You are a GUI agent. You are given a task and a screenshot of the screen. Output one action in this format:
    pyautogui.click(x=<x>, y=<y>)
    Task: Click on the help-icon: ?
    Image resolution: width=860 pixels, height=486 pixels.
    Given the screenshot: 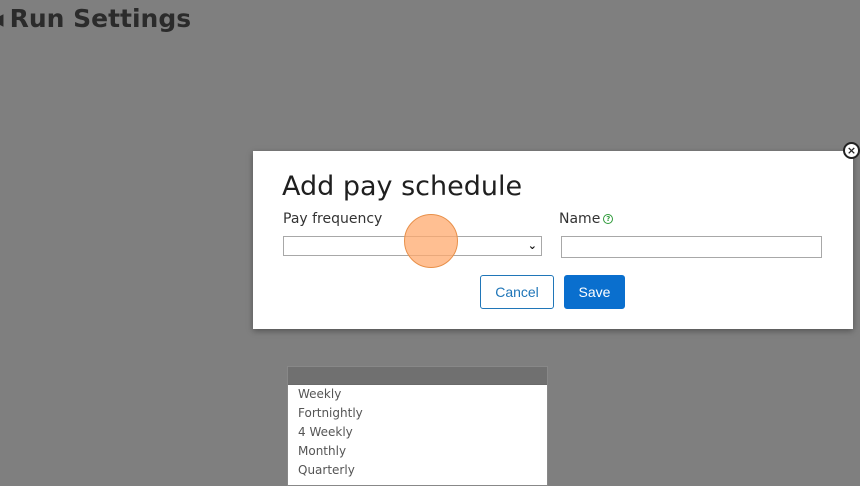 What is the action you would take?
    pyautogui.click(x=608, y=219)
    